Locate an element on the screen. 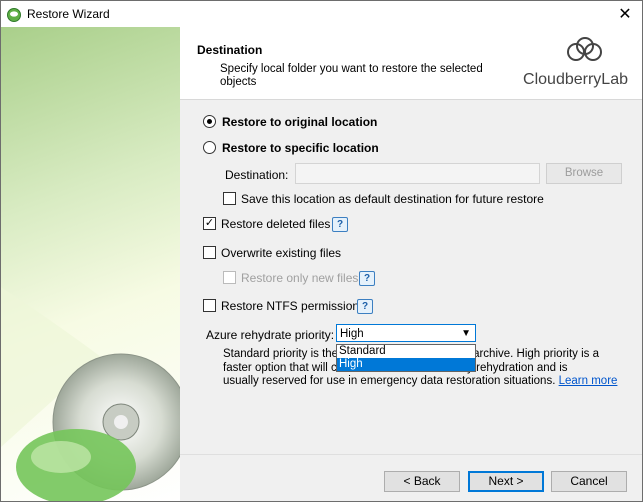 The height and width of the screenshot is (502, 643). restore-ntfs-checkbox is located at coordinates (209, 305).